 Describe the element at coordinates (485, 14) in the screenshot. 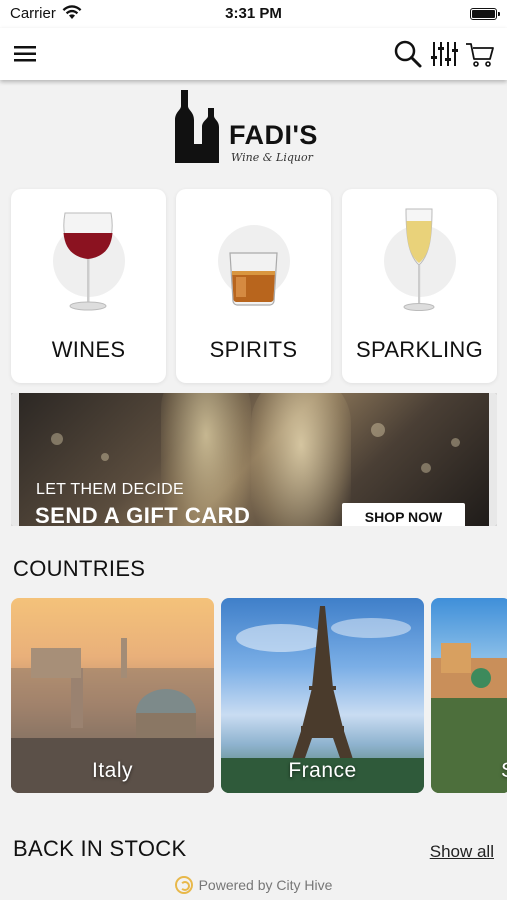

I see `battery-icon` at that location.